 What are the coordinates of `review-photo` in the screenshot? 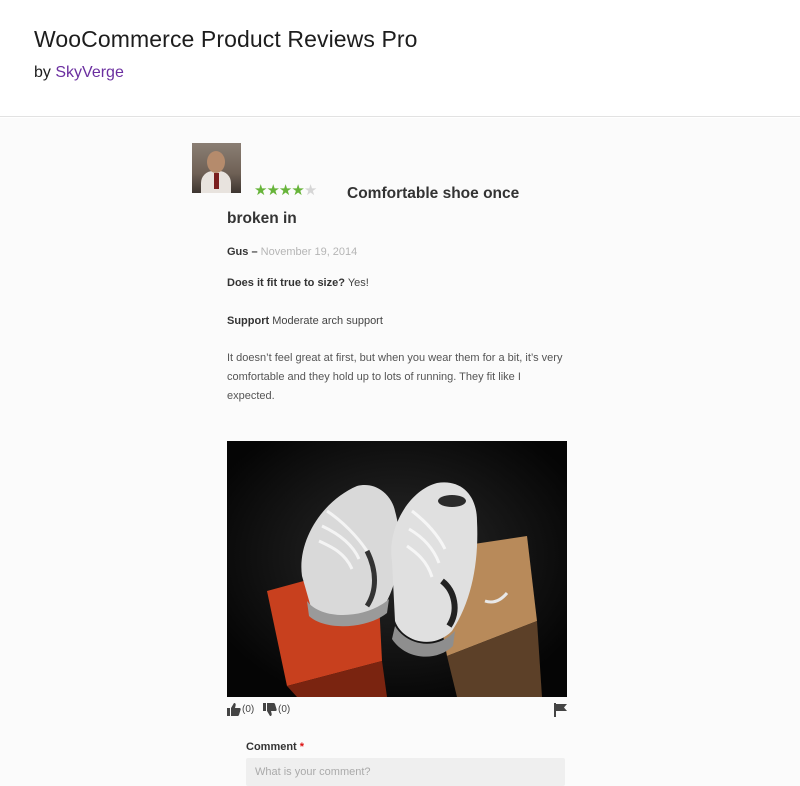 It's located at (397, 569).